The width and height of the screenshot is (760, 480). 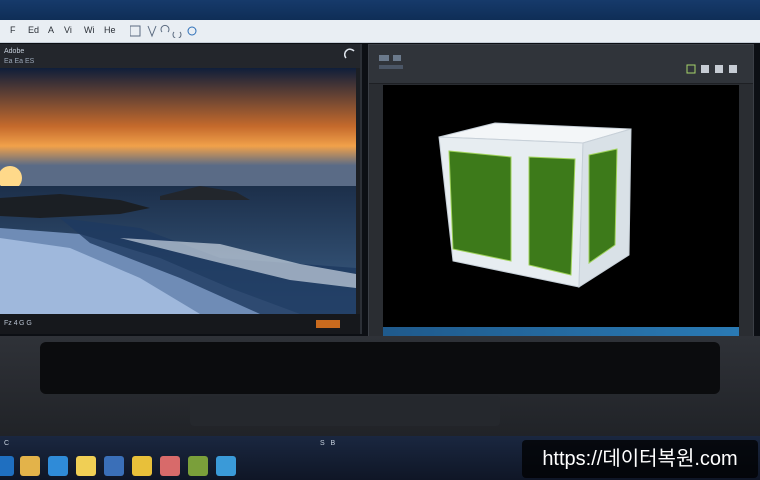 I want to click on left-panel-header: Adobe Ea Ea ES, so click(x=180, y=56).